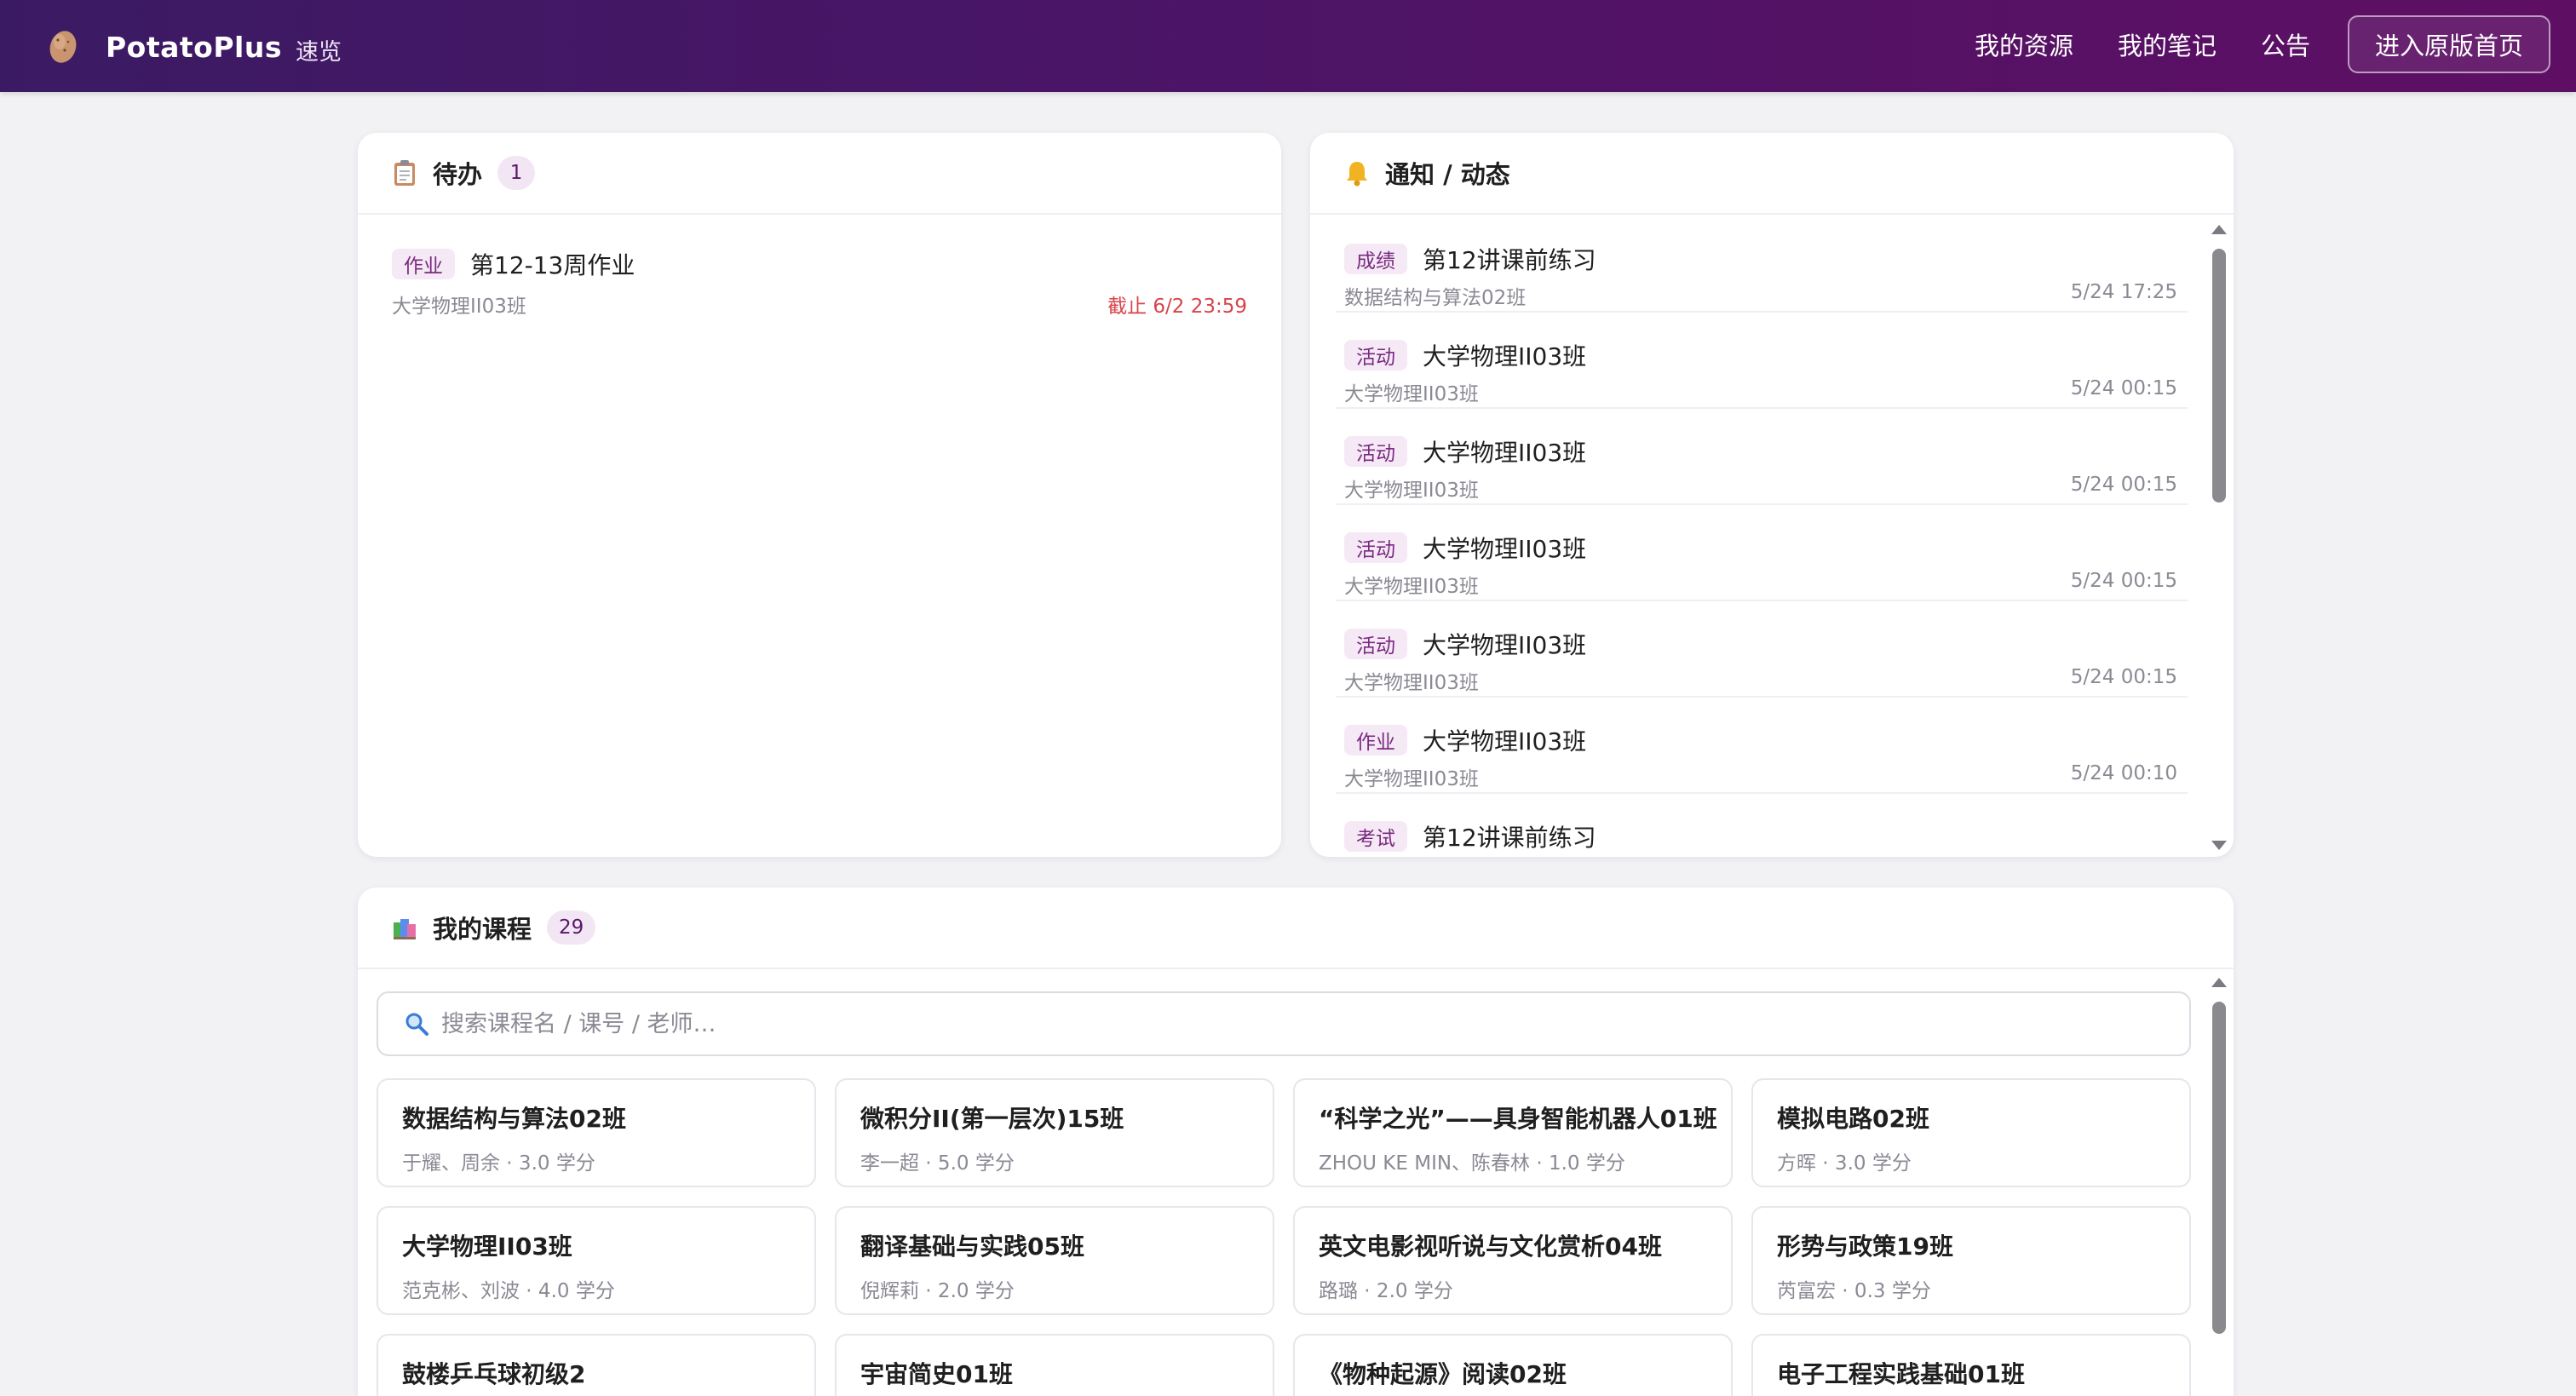 This screenshot has width=2576, height=1396. I want to click on course-meta: 方晖 · 3.0 学分, so click(1845, 1163).